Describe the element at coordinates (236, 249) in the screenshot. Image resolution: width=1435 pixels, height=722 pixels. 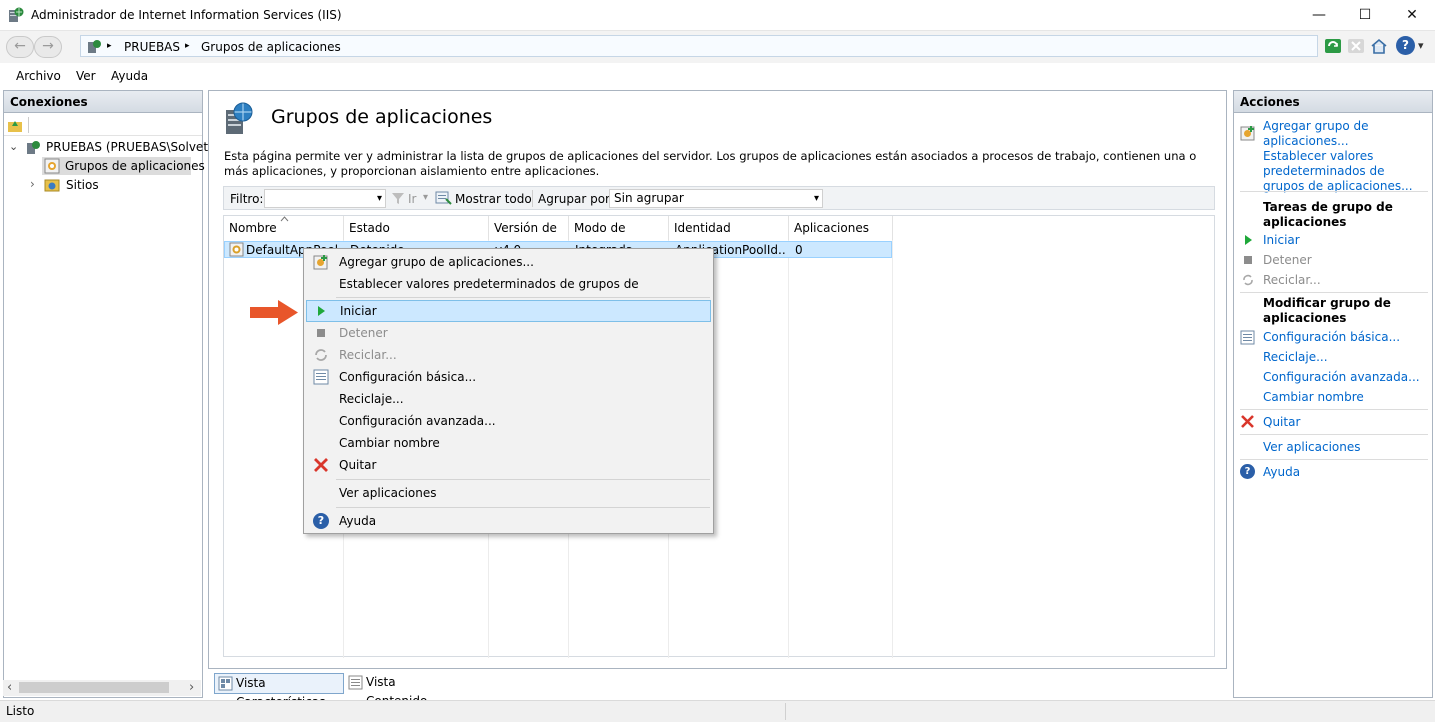
I see `app-pool-stopped-icon` at that location.